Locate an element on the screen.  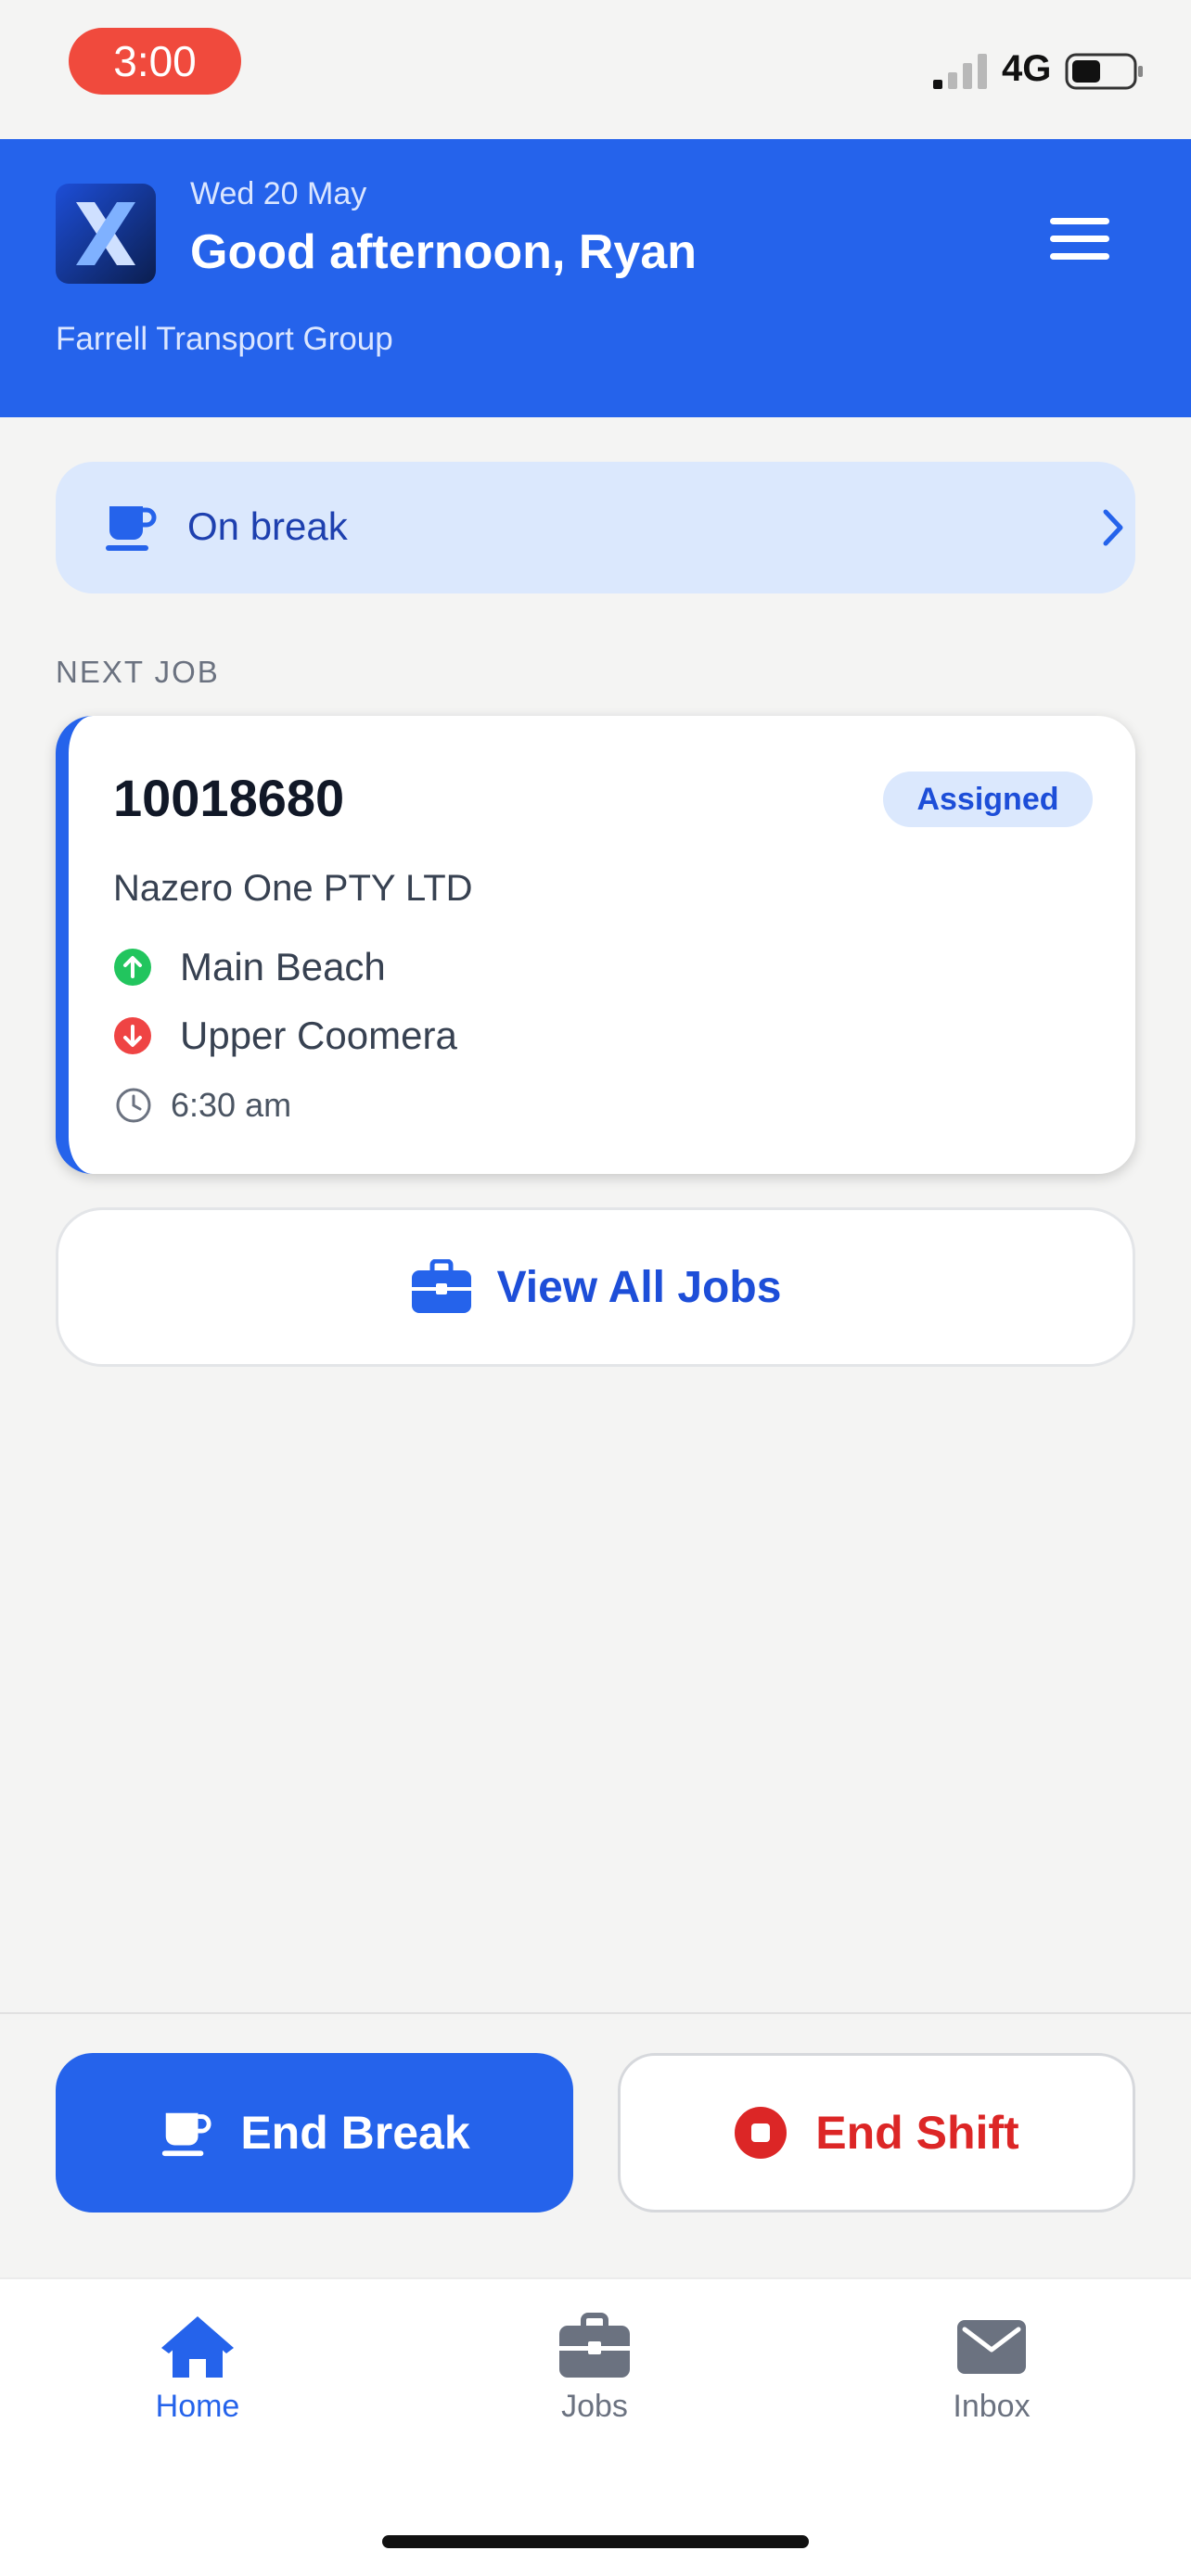
dropoff-label: Upper Coomera is located at coordinates (318, 1035).